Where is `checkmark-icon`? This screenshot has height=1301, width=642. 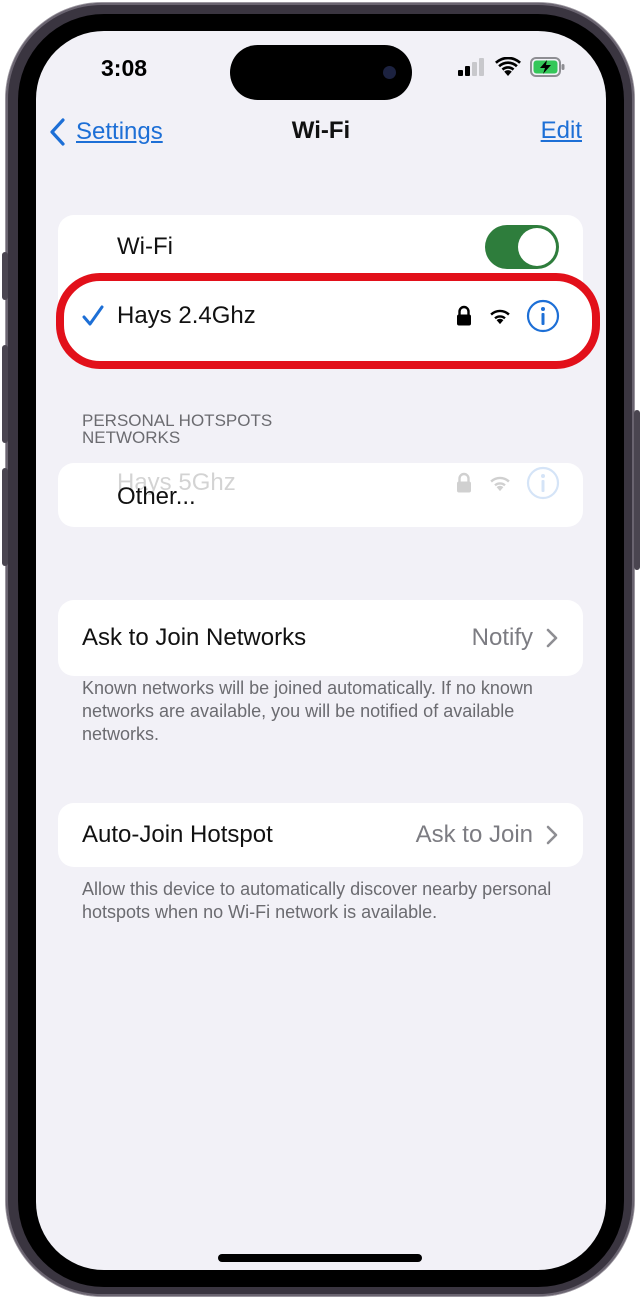 checkmark-icon is located at coordinates (93, 315).